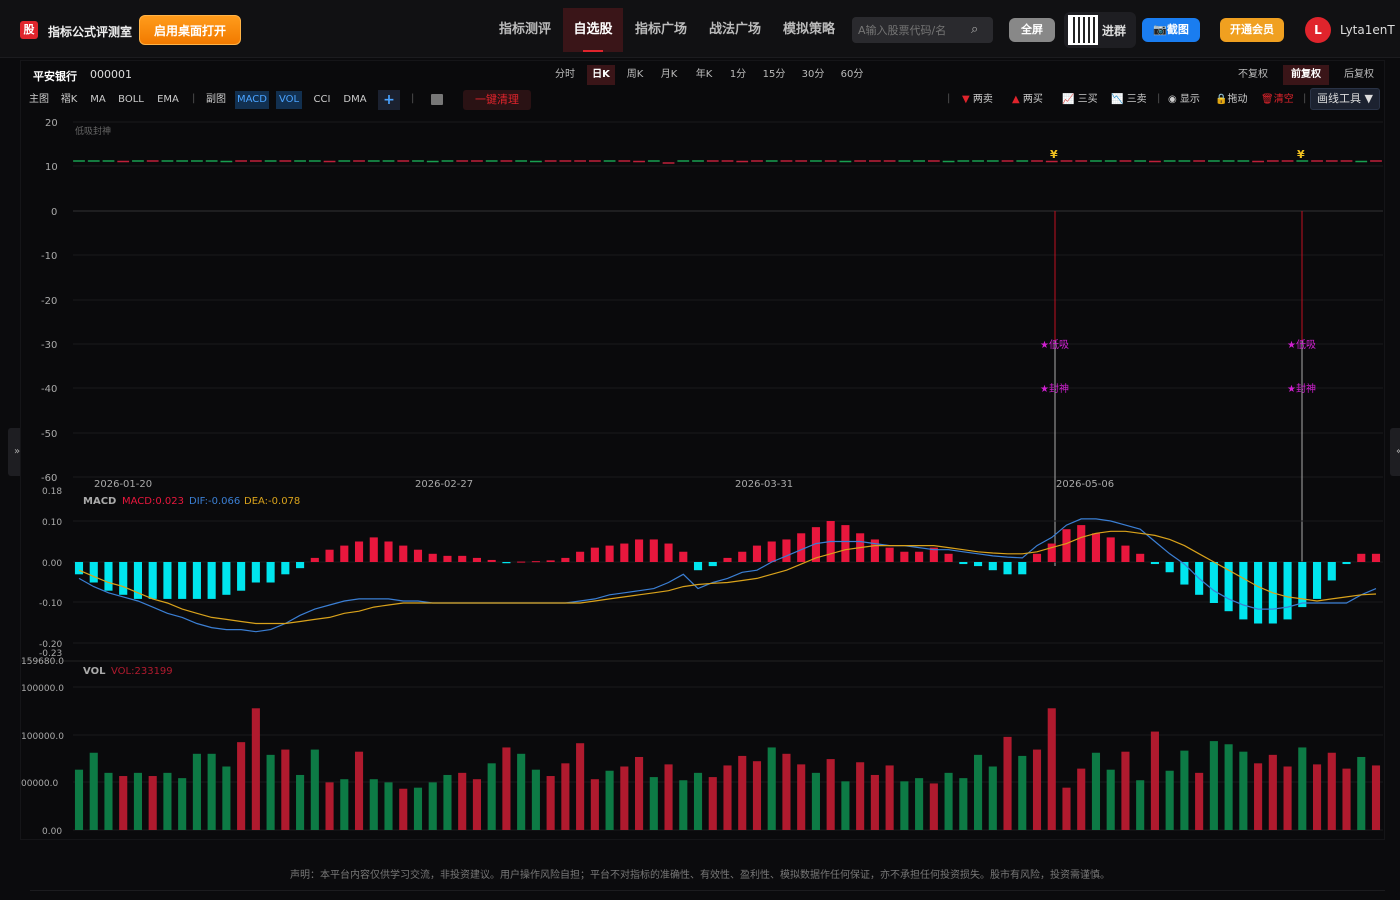  What do you see at coordinates (1252, 30) in the screenshot?
I see `vip-button: 开通会员` at bounding box center [1252, 30].